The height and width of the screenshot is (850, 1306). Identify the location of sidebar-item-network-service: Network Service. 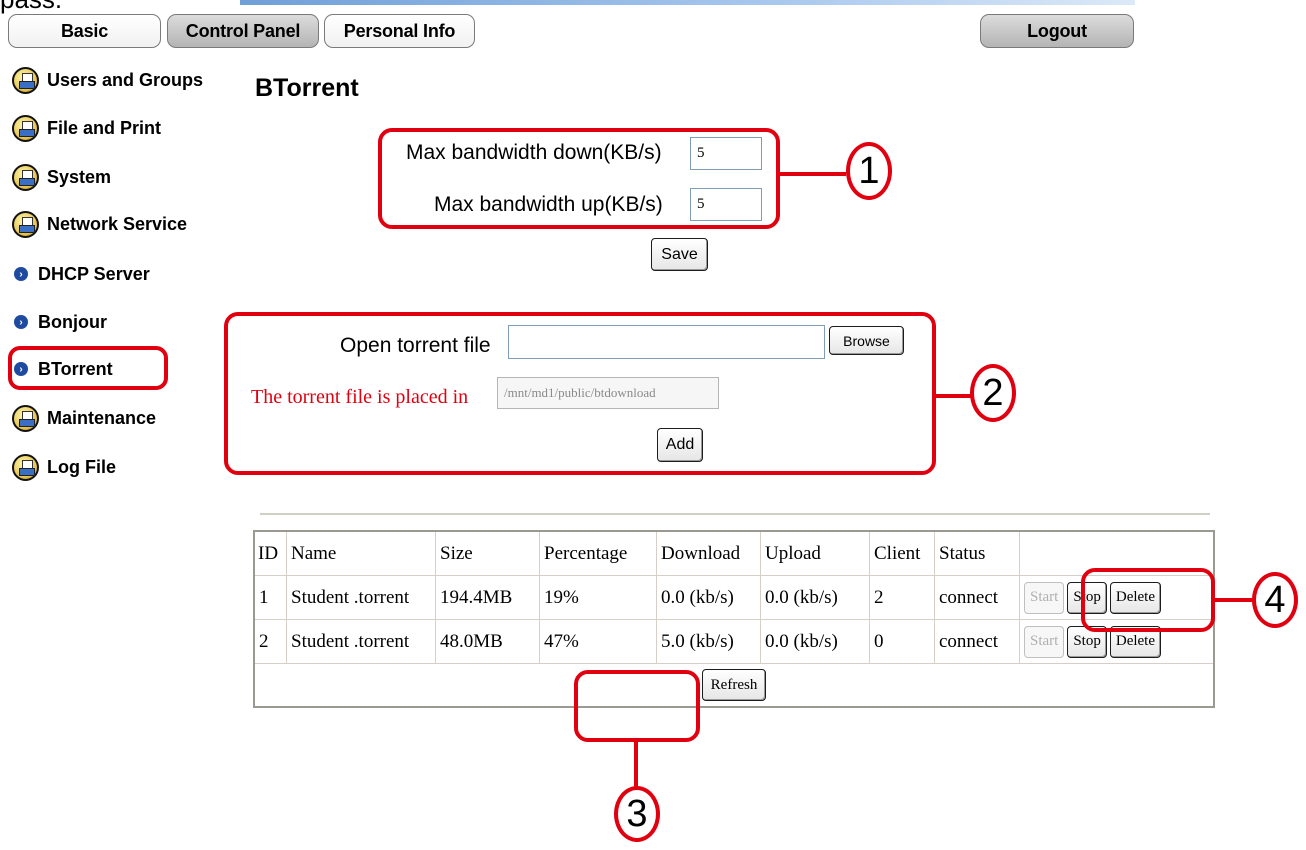
(99, 224).